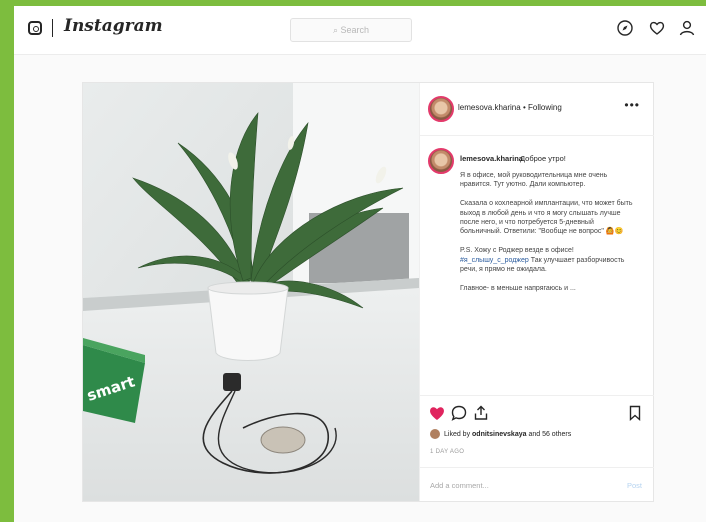  What do you see at coordinates (537, 484) in the screenshot?
I see `comment-composer: Add a comment... Post` at bounding box center [537, 484].